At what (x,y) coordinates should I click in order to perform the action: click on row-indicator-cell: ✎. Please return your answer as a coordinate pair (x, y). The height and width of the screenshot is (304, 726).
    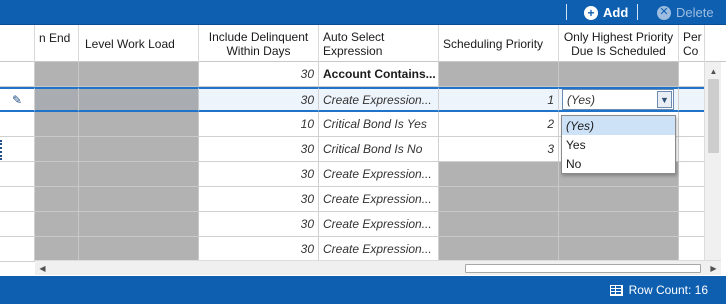
    Looking at the image, I should click on (17, 99).